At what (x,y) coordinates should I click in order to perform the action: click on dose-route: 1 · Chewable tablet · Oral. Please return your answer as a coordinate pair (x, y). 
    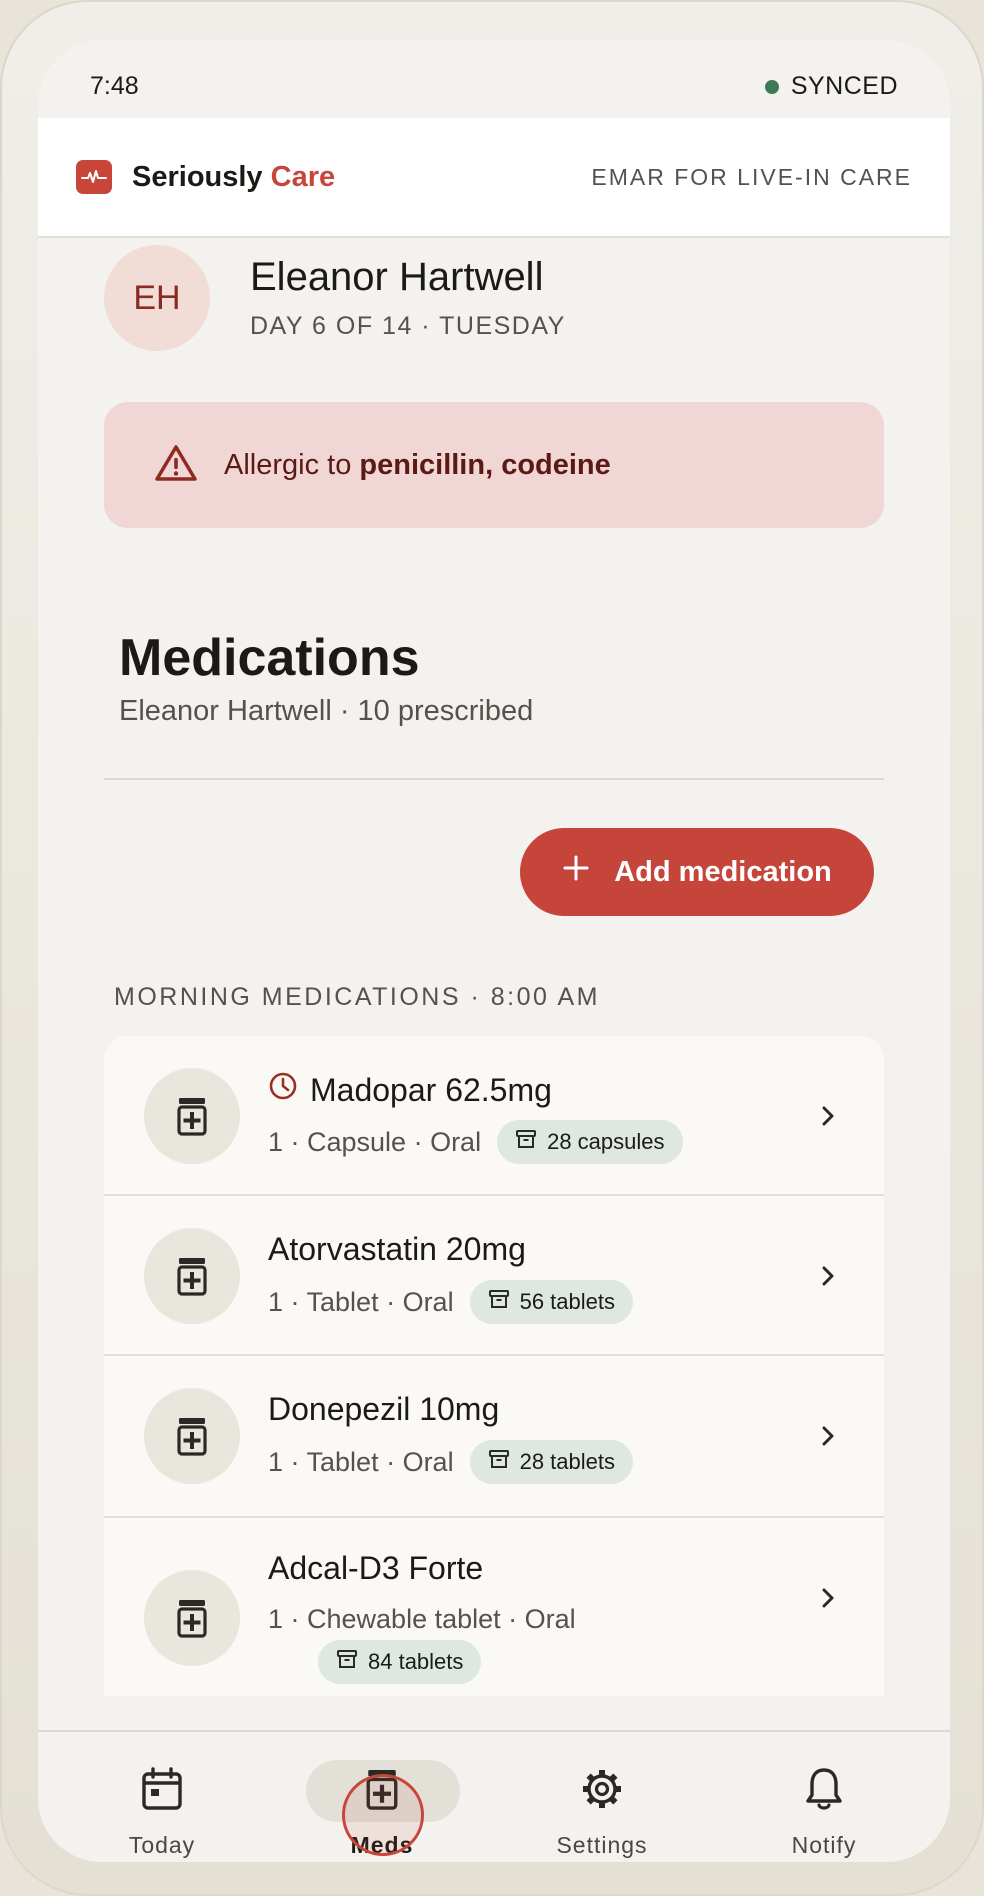
    Looking at the image, I should click on (422, 1619).